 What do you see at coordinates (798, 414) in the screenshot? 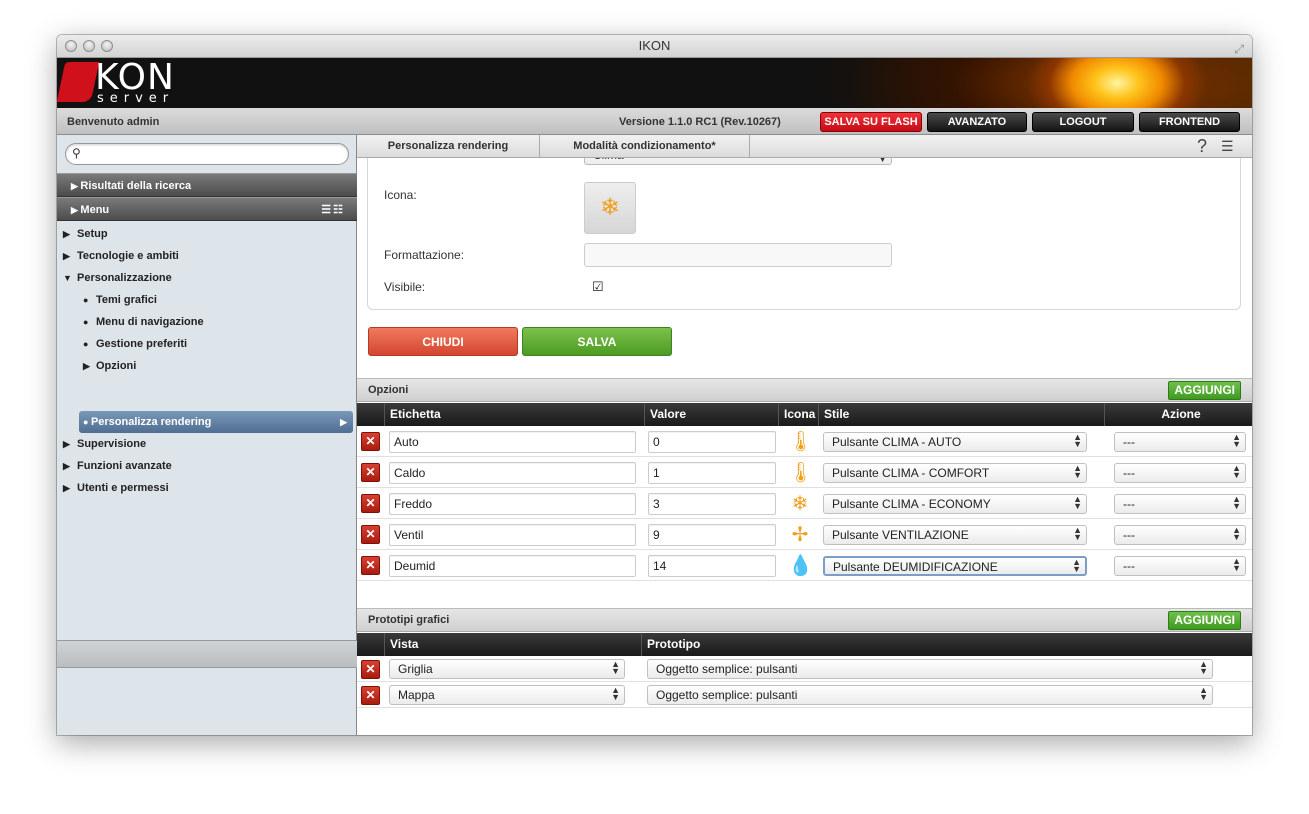
I see `column-icona: Icona` at bounding box center [798, 414].